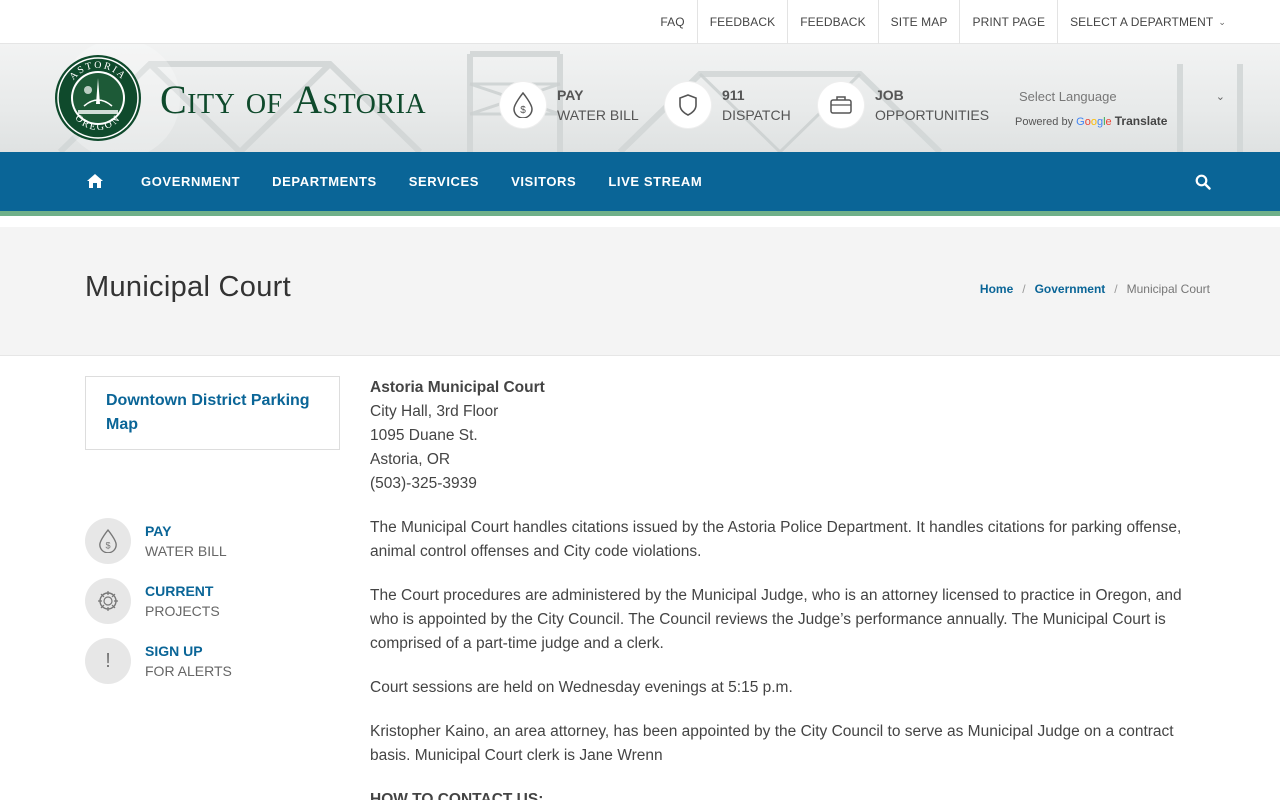 This screenshot has height=800, width=1280. Describe the element at coordinates (1070, 289) in the screenshot. I see `breadcrumb-government: Government` at that location.